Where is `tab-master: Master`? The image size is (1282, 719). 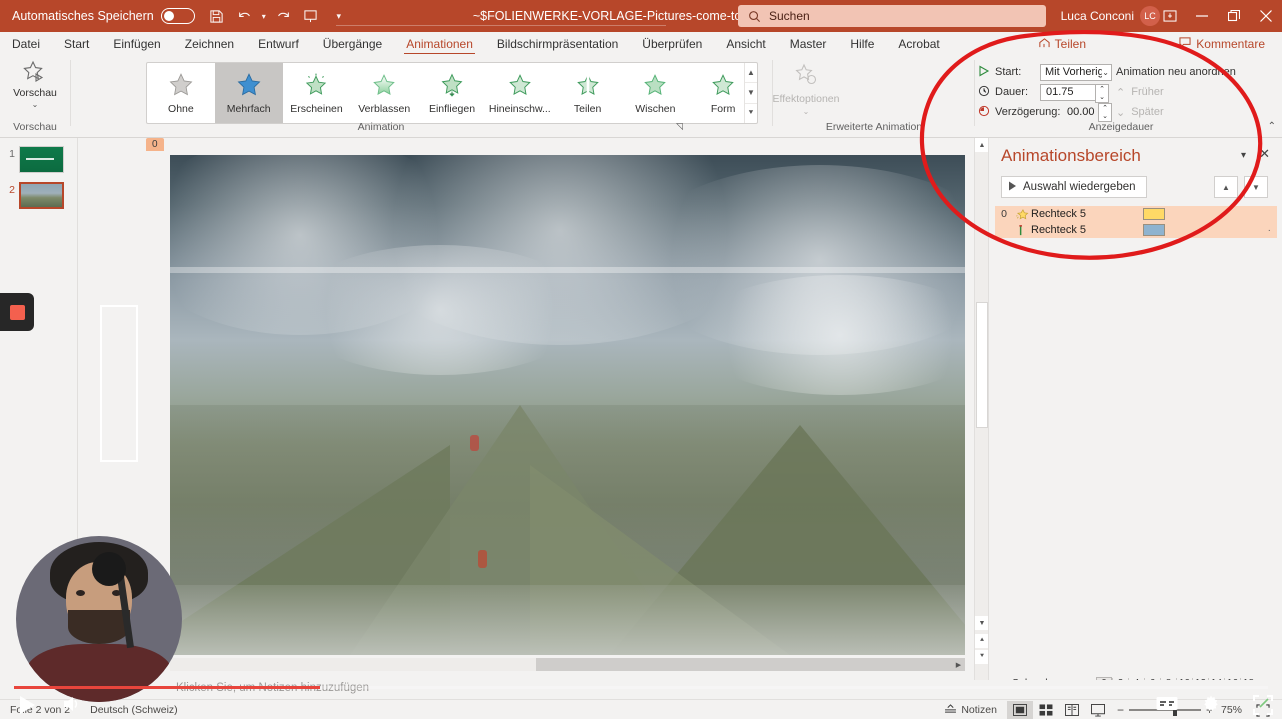
tab-master: Master is located at coordinates (808, 44).